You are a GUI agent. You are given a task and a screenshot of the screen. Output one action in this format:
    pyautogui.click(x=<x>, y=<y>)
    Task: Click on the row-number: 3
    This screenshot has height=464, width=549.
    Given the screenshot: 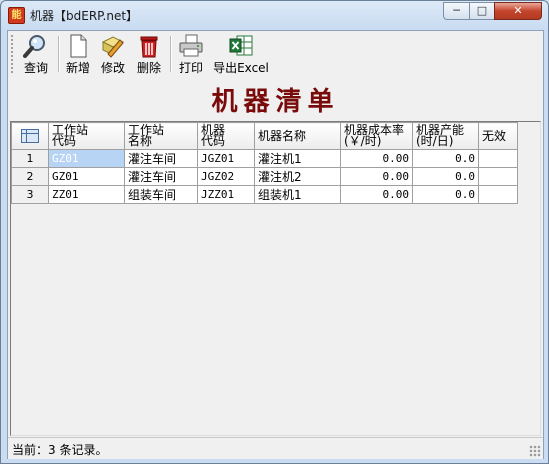 What is the action you would take?
    pyautogui.click(x=30, y=194)
    